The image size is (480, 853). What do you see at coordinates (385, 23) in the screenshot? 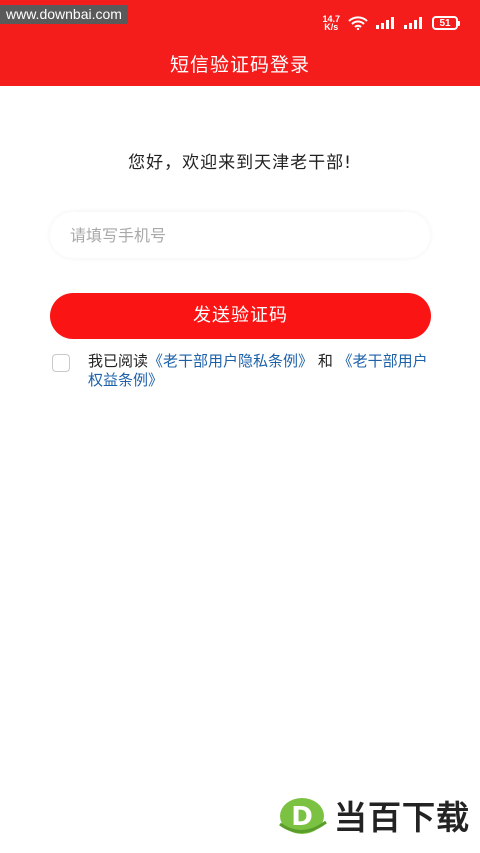
I see `signal-icon-sim1` at bounding box center [385, 23].